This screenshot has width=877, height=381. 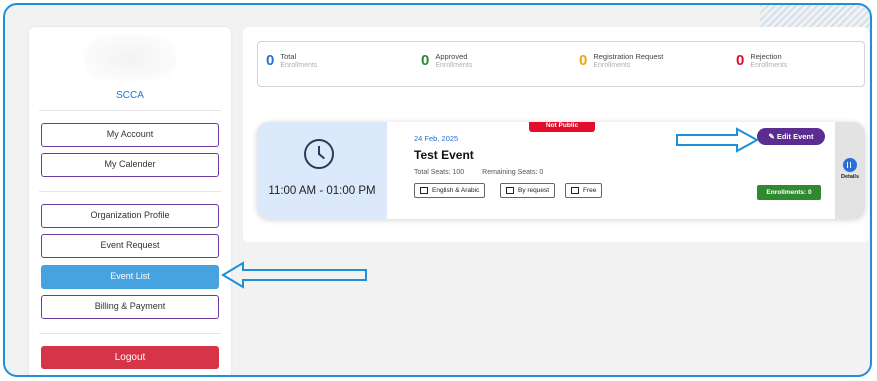 I want to click on edit-event-button: ✎ Edit Event, so click(x=791, y=136).